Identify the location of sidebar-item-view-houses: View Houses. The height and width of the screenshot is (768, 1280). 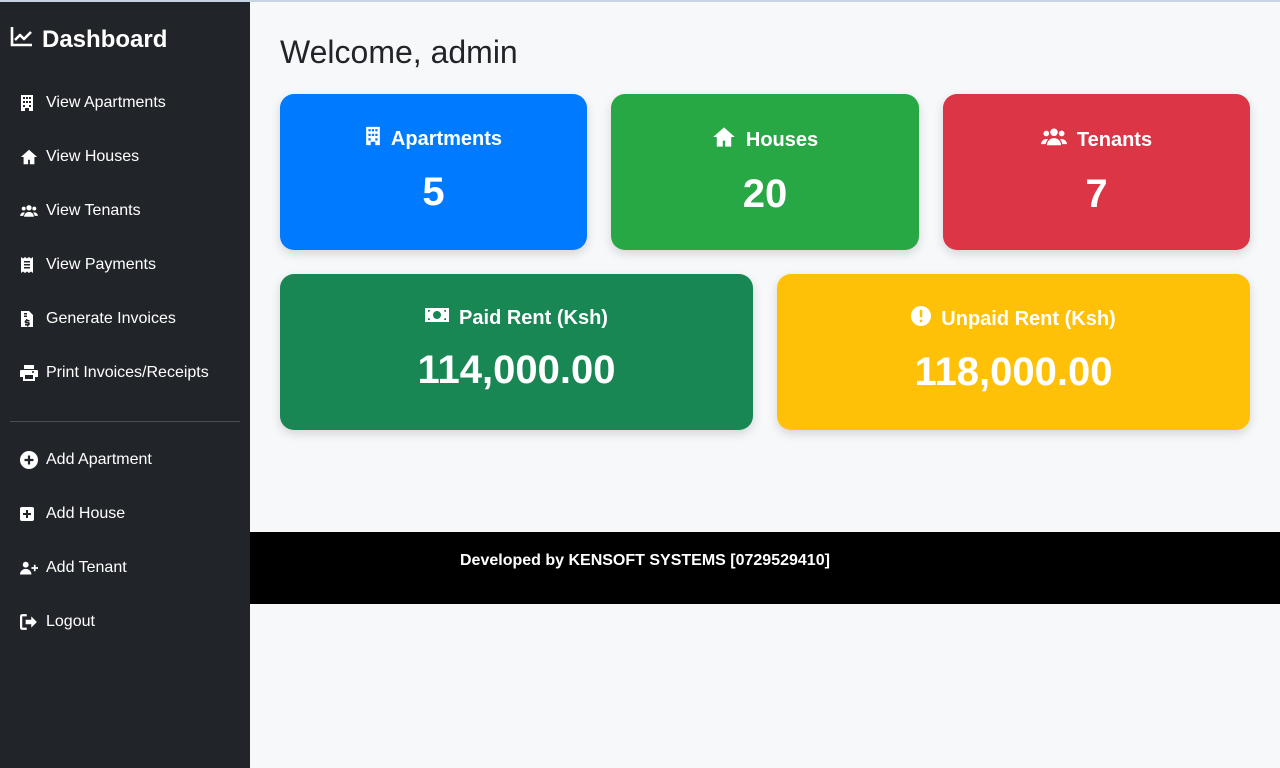
(125, 157).